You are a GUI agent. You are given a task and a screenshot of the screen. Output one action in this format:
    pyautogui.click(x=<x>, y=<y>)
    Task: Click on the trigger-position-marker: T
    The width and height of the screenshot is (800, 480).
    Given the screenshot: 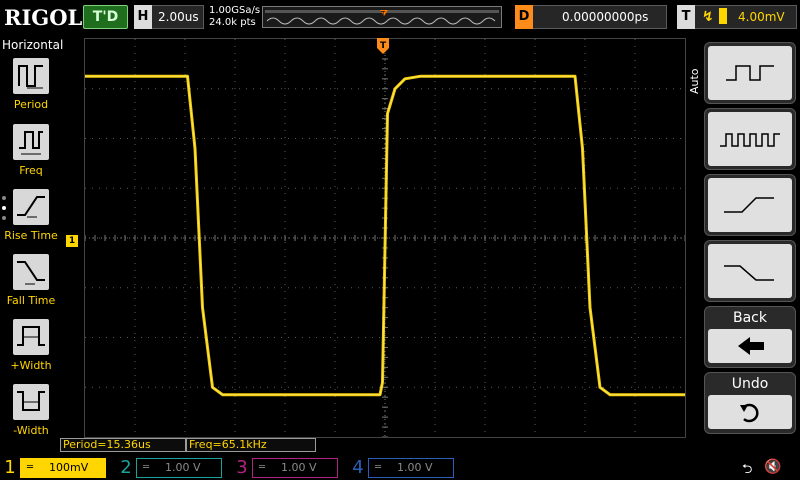 What is the action you would take?
    pyautogui.click(x=383, y=46)
    